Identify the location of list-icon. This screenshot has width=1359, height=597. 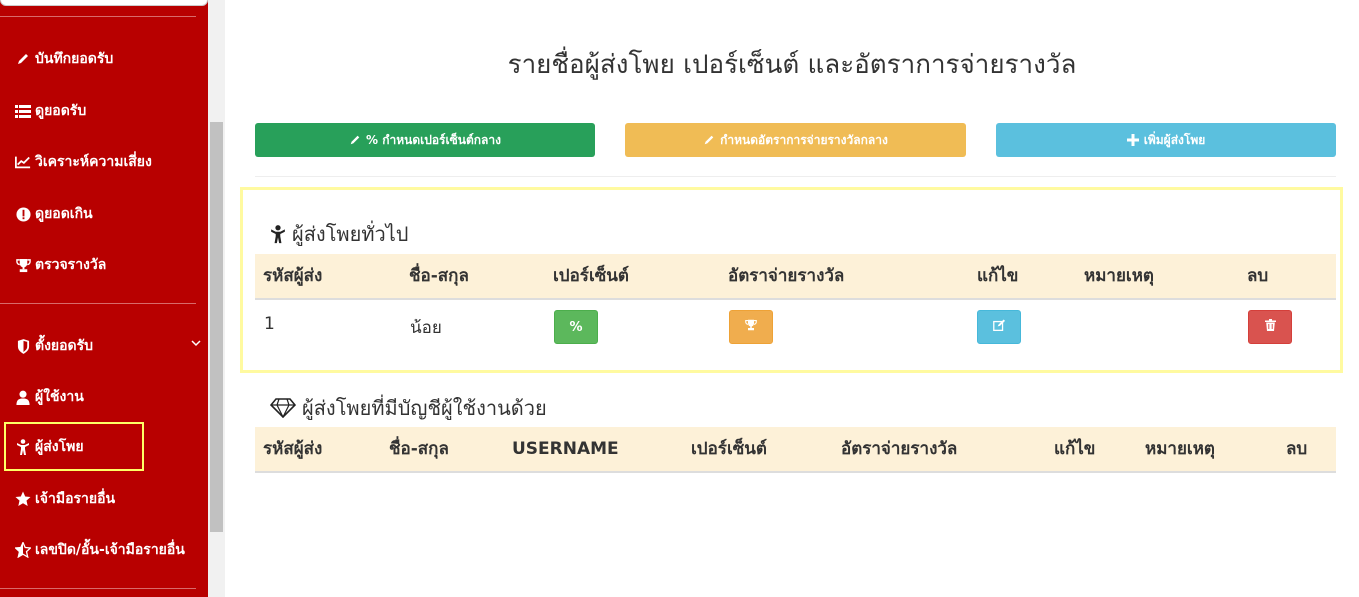
(23, 111).